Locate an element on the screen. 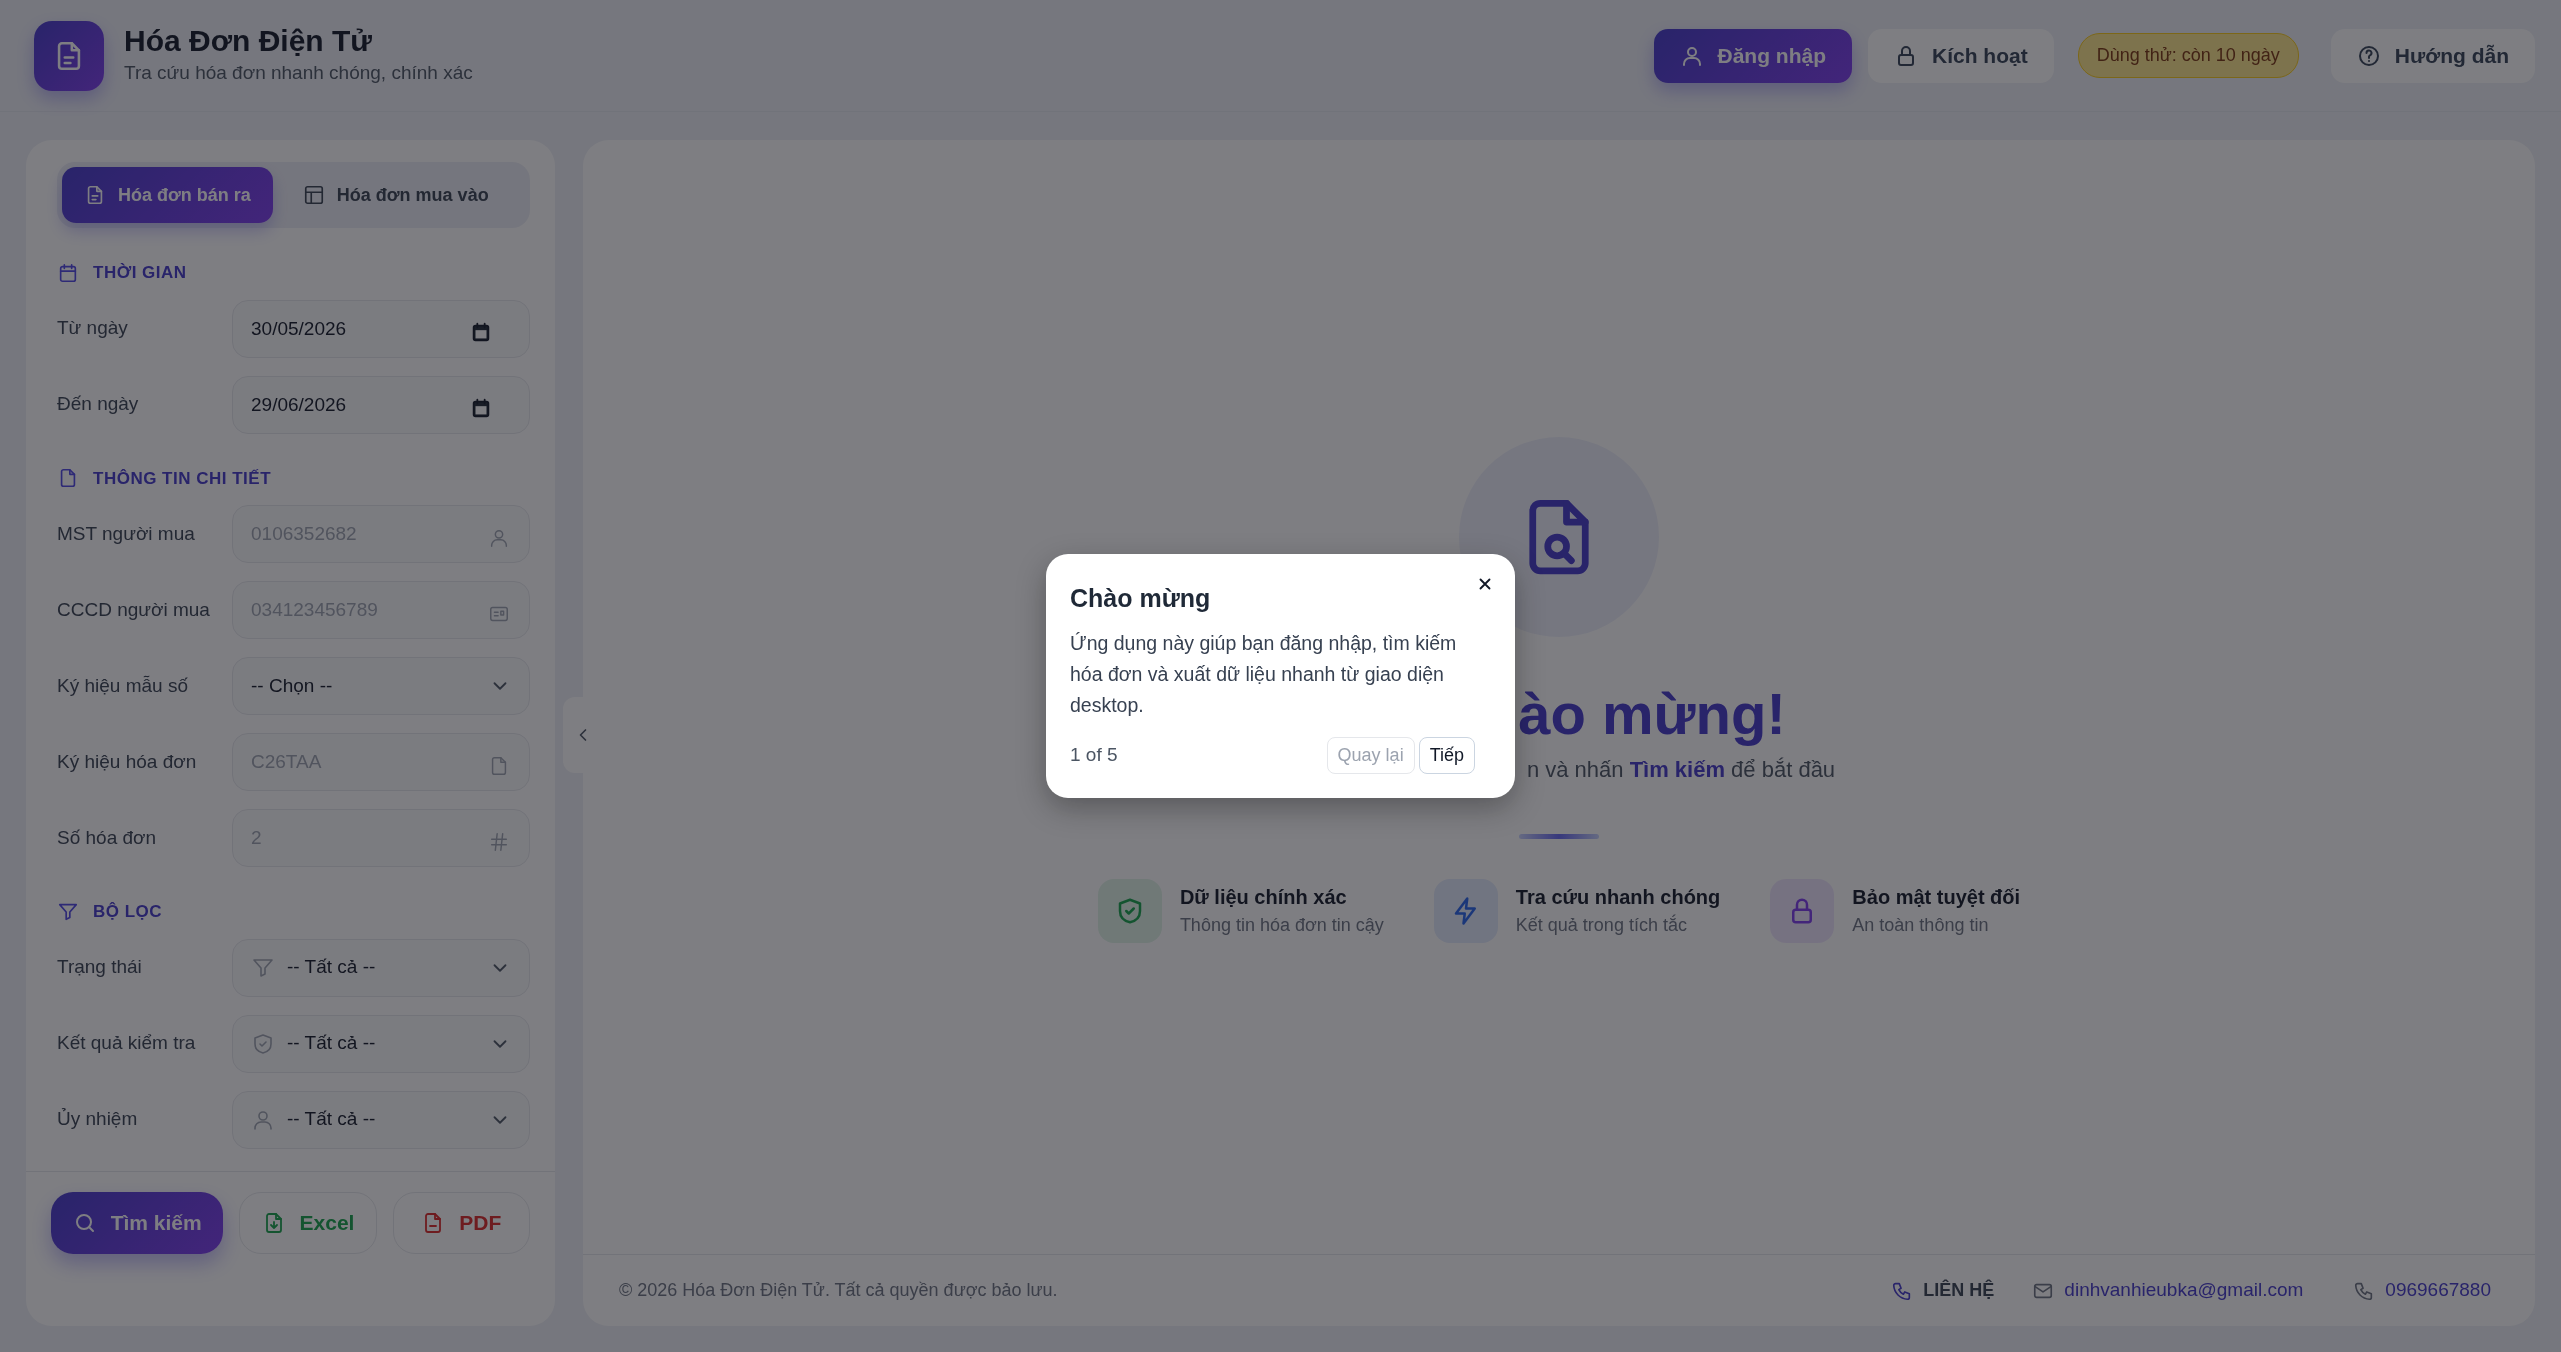 Image resolution: width=2561 pixels, height=1352 pixels. section-title: THỜI GIAN is located at coordinates (140, 273).